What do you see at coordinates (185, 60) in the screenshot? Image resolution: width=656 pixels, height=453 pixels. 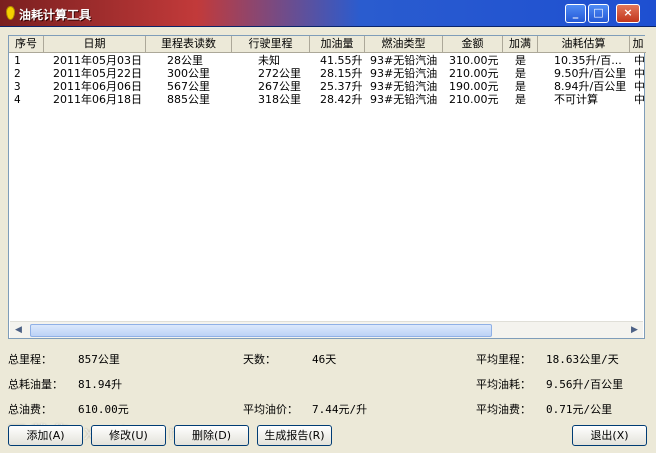 I see `cell-odometer: 28公里` at bounding box center [185, 60].